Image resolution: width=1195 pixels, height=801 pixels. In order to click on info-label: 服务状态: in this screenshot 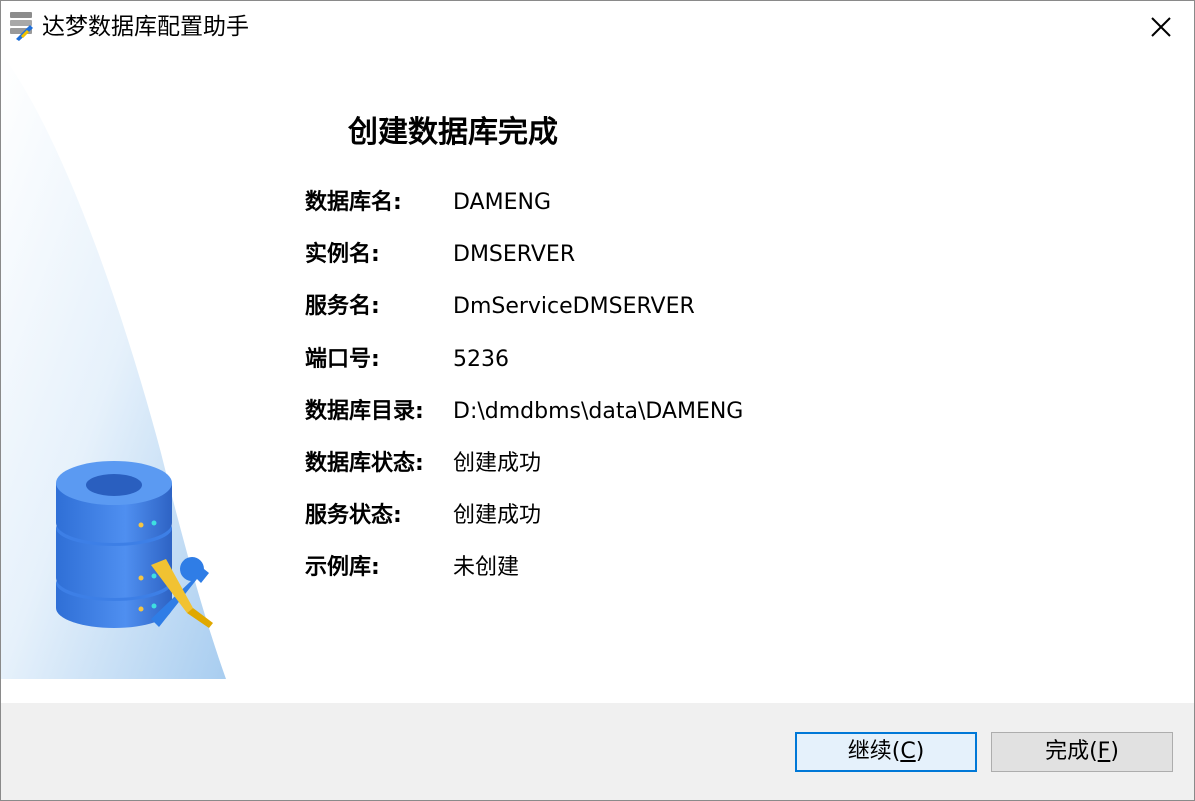, I will do `click(353, 516)`.